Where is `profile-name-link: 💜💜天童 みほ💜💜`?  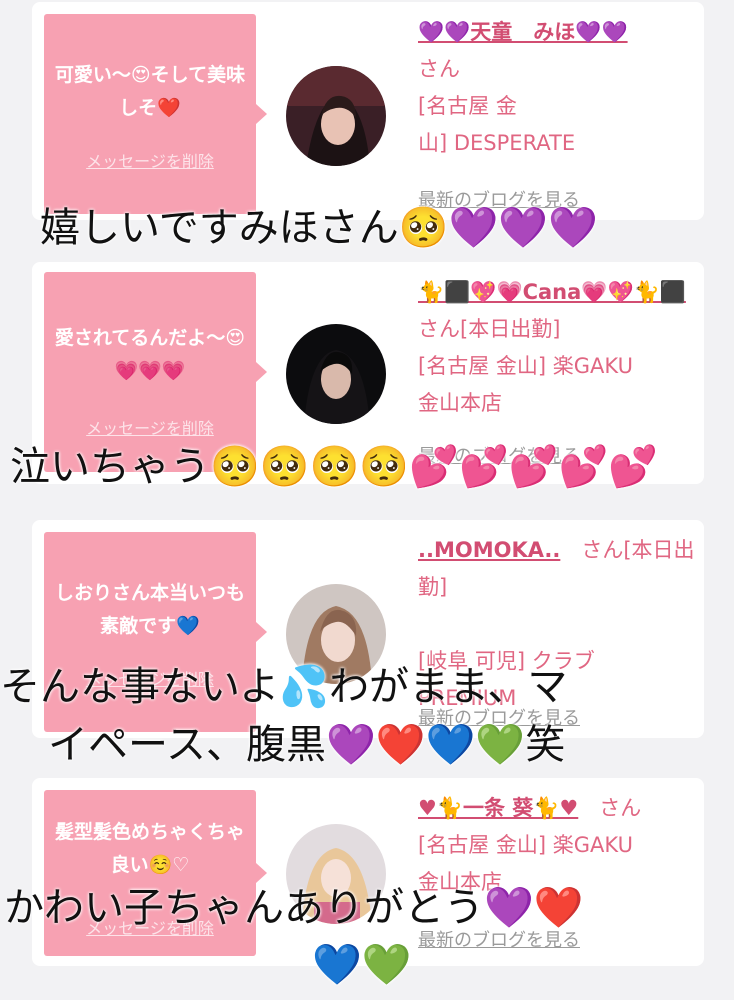
profile-name-link: 💜💜天童 みほ💜💜 is located at coordinates (523, 32).